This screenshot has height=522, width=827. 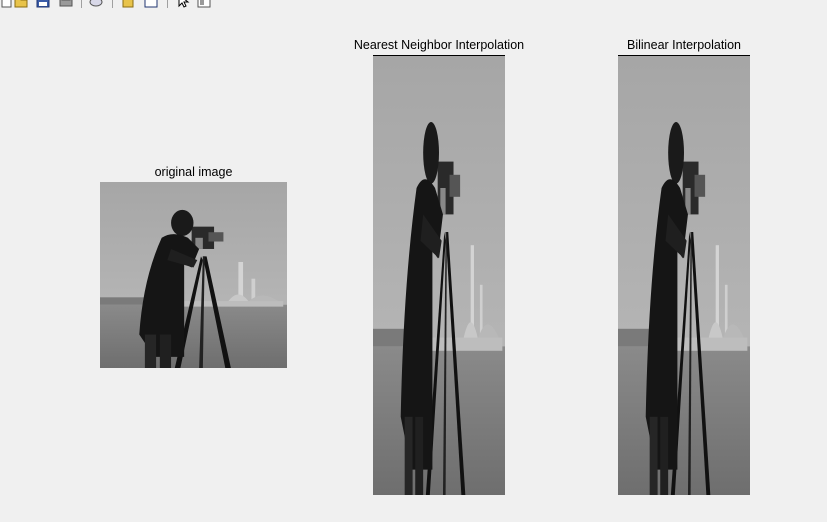 I want to click on property-inspector-icon, so click(x=204, y=4).